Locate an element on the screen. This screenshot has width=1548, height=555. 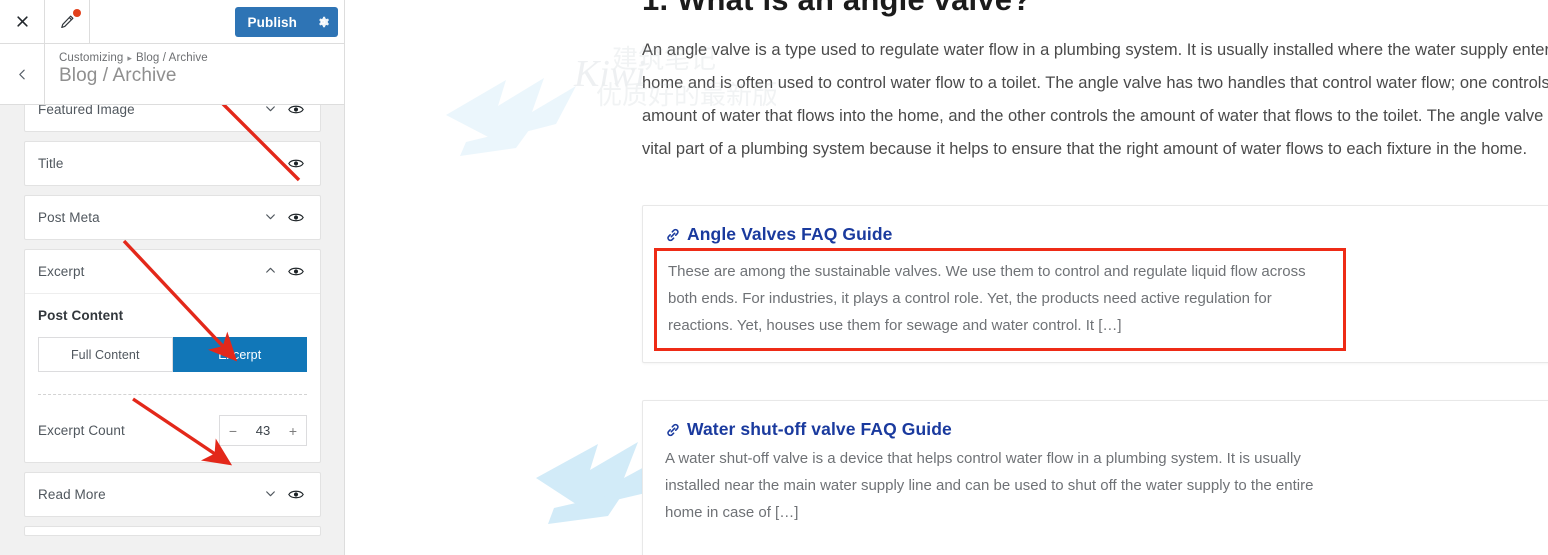
close-icon is located at coordinates (22, 22).